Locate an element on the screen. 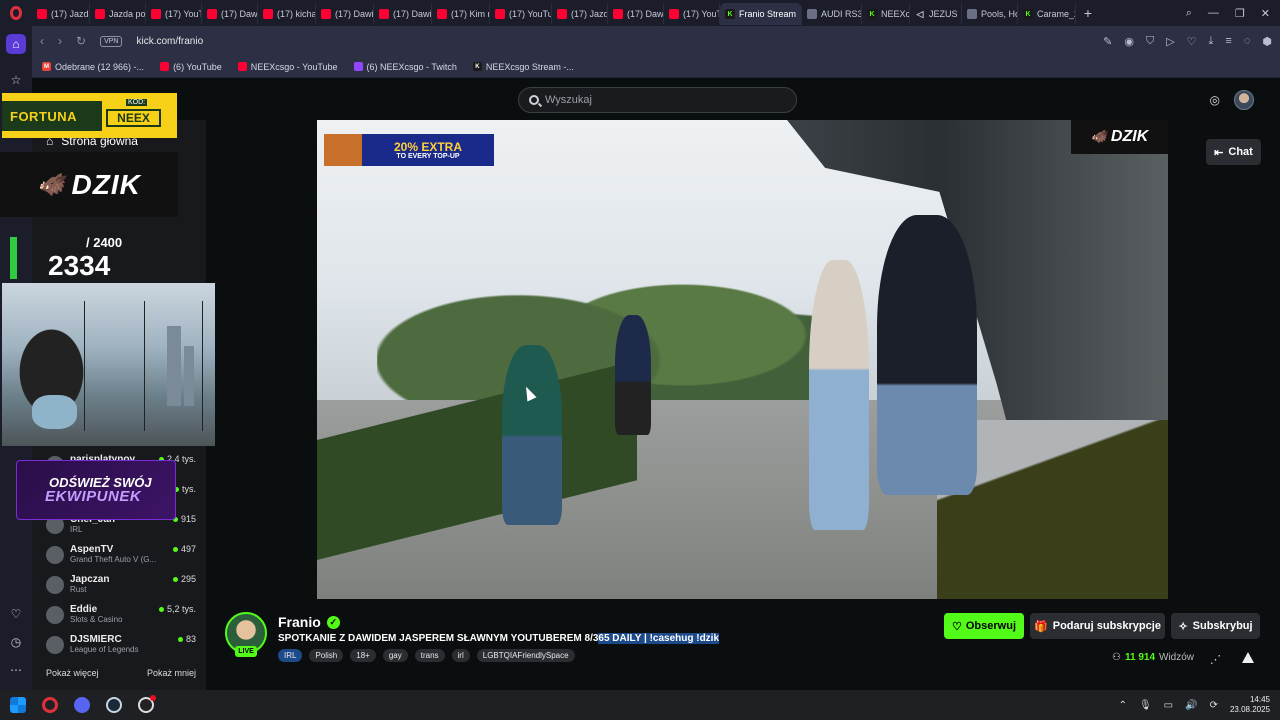 Image resolution: width=1280 pixels, height=720 pixels. shield-icon: ⛉ is located at coordinates (1150, 41).